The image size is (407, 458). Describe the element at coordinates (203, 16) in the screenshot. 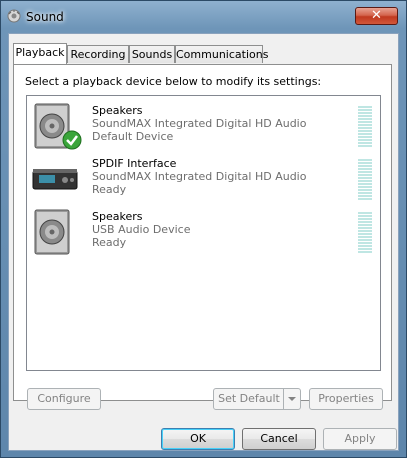

I see `title-bar: Sound ✕` at that location.